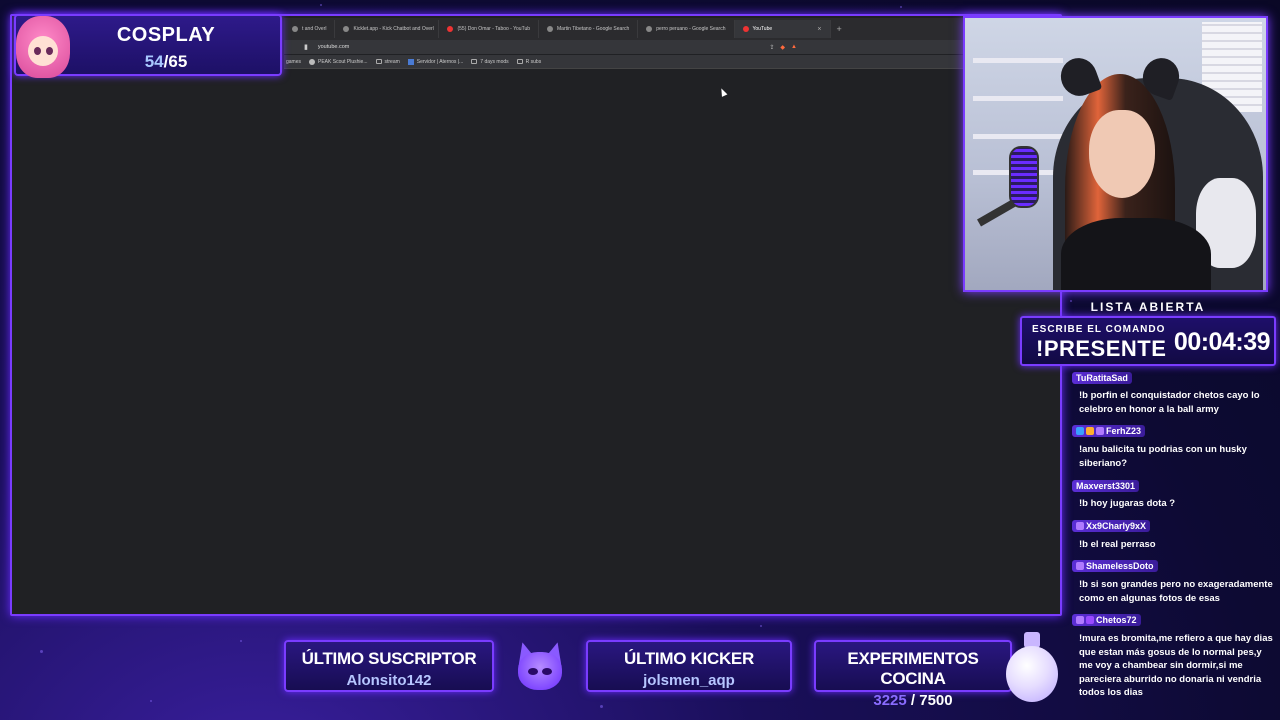  Describe the element at coordinates (686, 29) in the screenshot. I see `browser-tab: perro peruano - Google Search` at that location.